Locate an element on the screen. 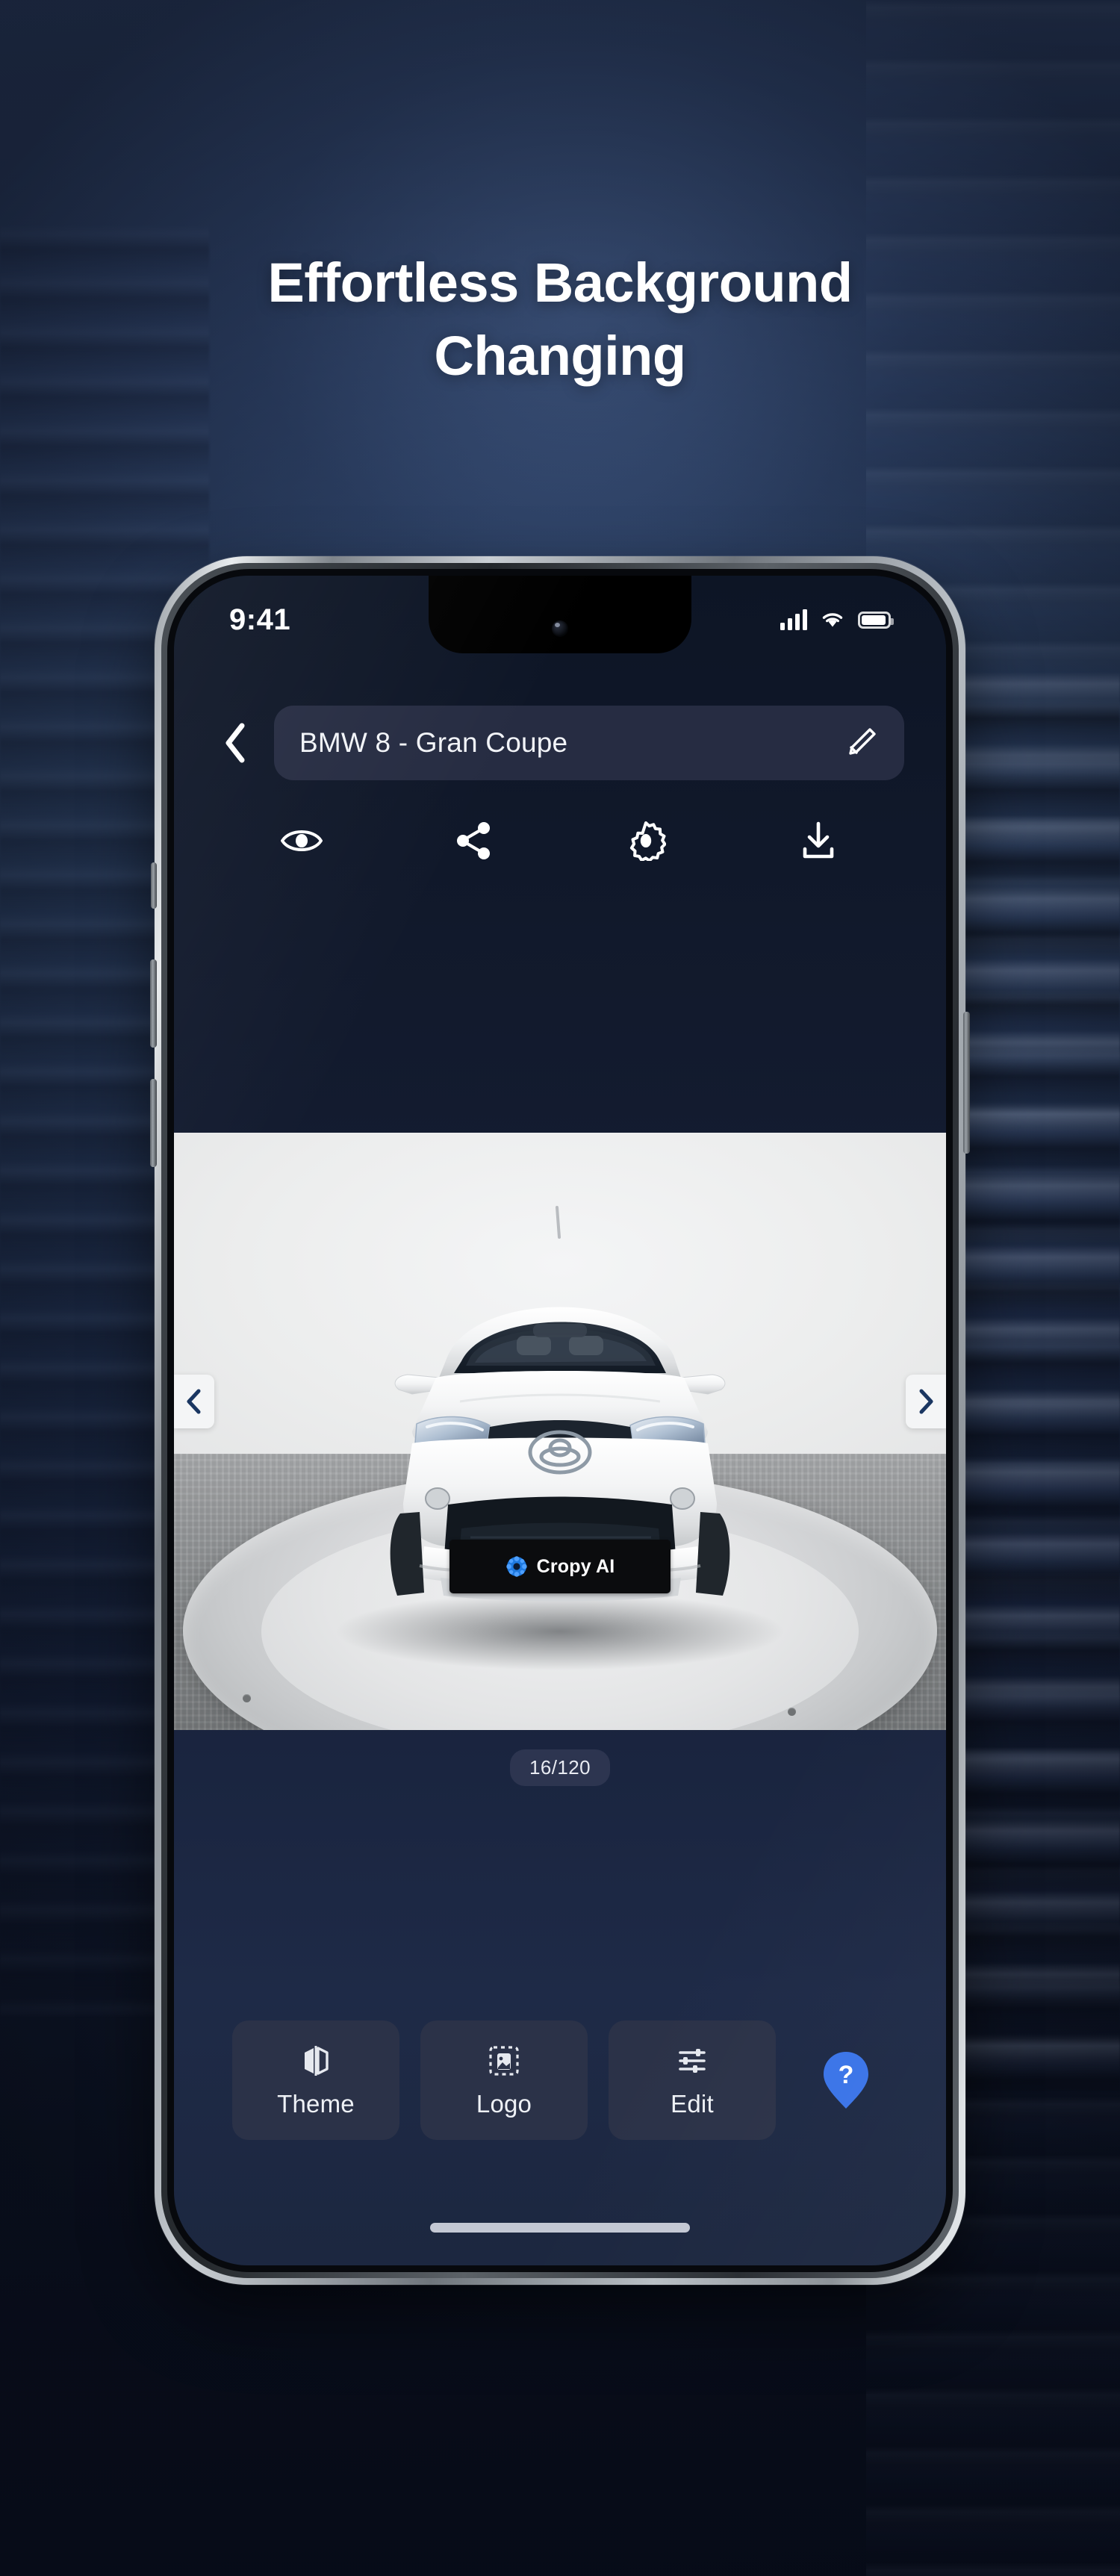 Image resolution: width=1120 pixels, height=2576 pixels. sliders-icon is located at coordinates (692, 2061).